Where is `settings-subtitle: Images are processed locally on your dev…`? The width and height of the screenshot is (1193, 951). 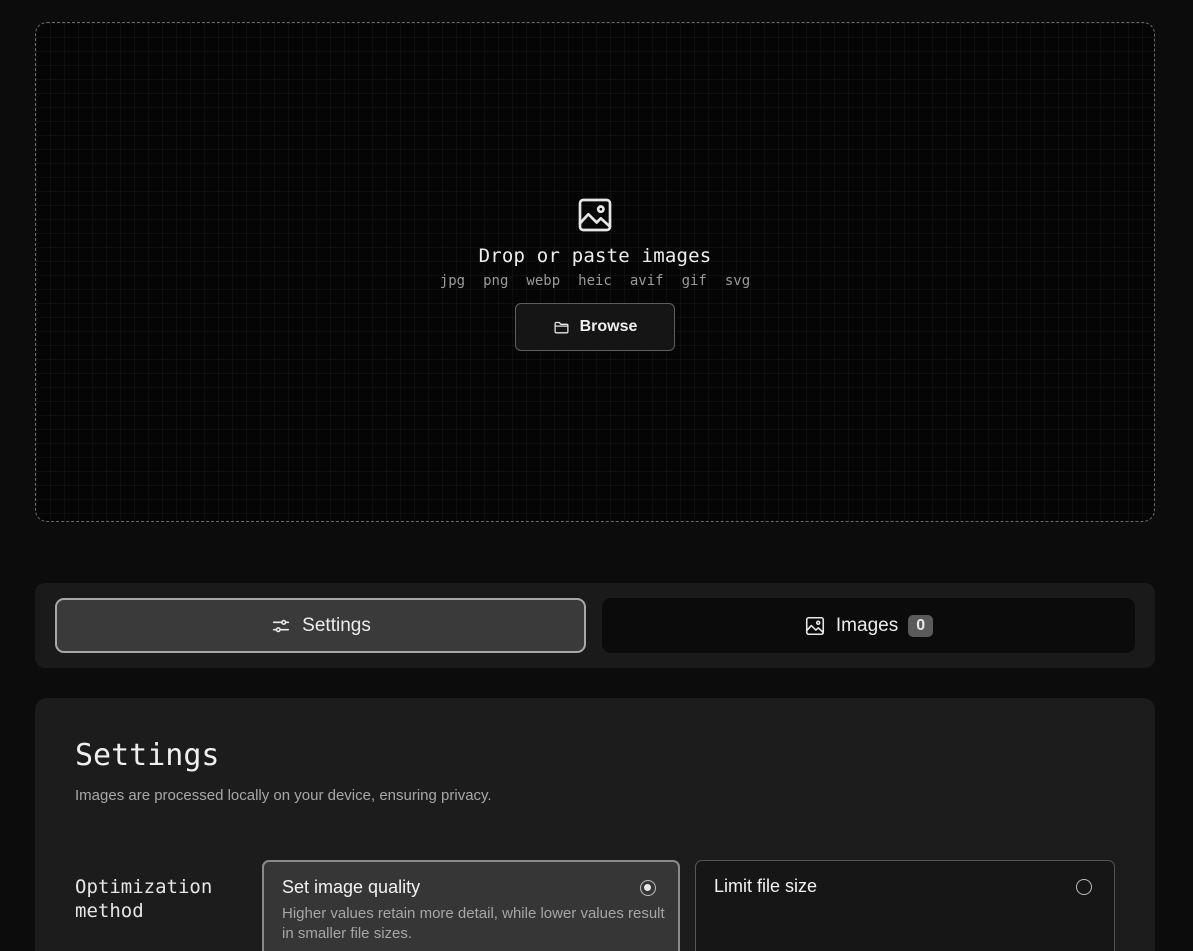
settings-subtitle: Images are processed locally on your dev… is located at coordinates (283, 795).